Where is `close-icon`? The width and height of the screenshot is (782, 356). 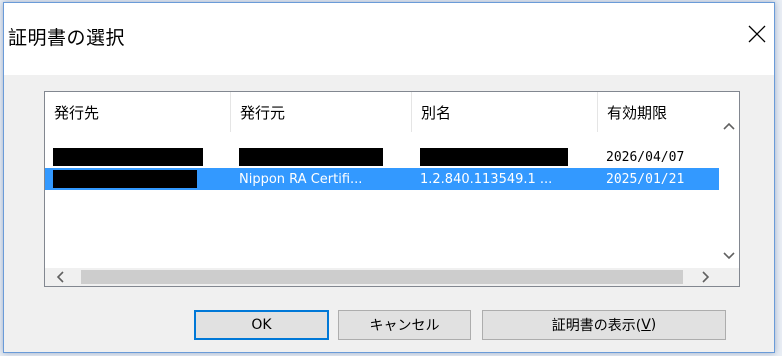 close-icon is located at coordinates (757, 34).